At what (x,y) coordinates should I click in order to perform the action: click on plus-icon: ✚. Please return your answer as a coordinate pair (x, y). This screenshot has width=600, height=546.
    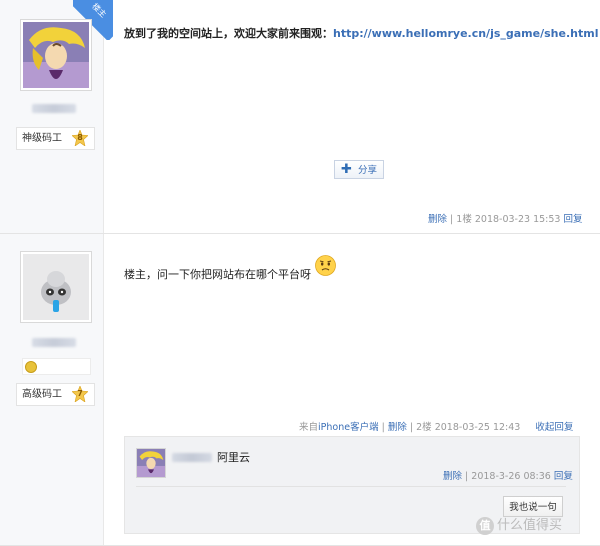
    Looking at the image, I should click on (346, 169).